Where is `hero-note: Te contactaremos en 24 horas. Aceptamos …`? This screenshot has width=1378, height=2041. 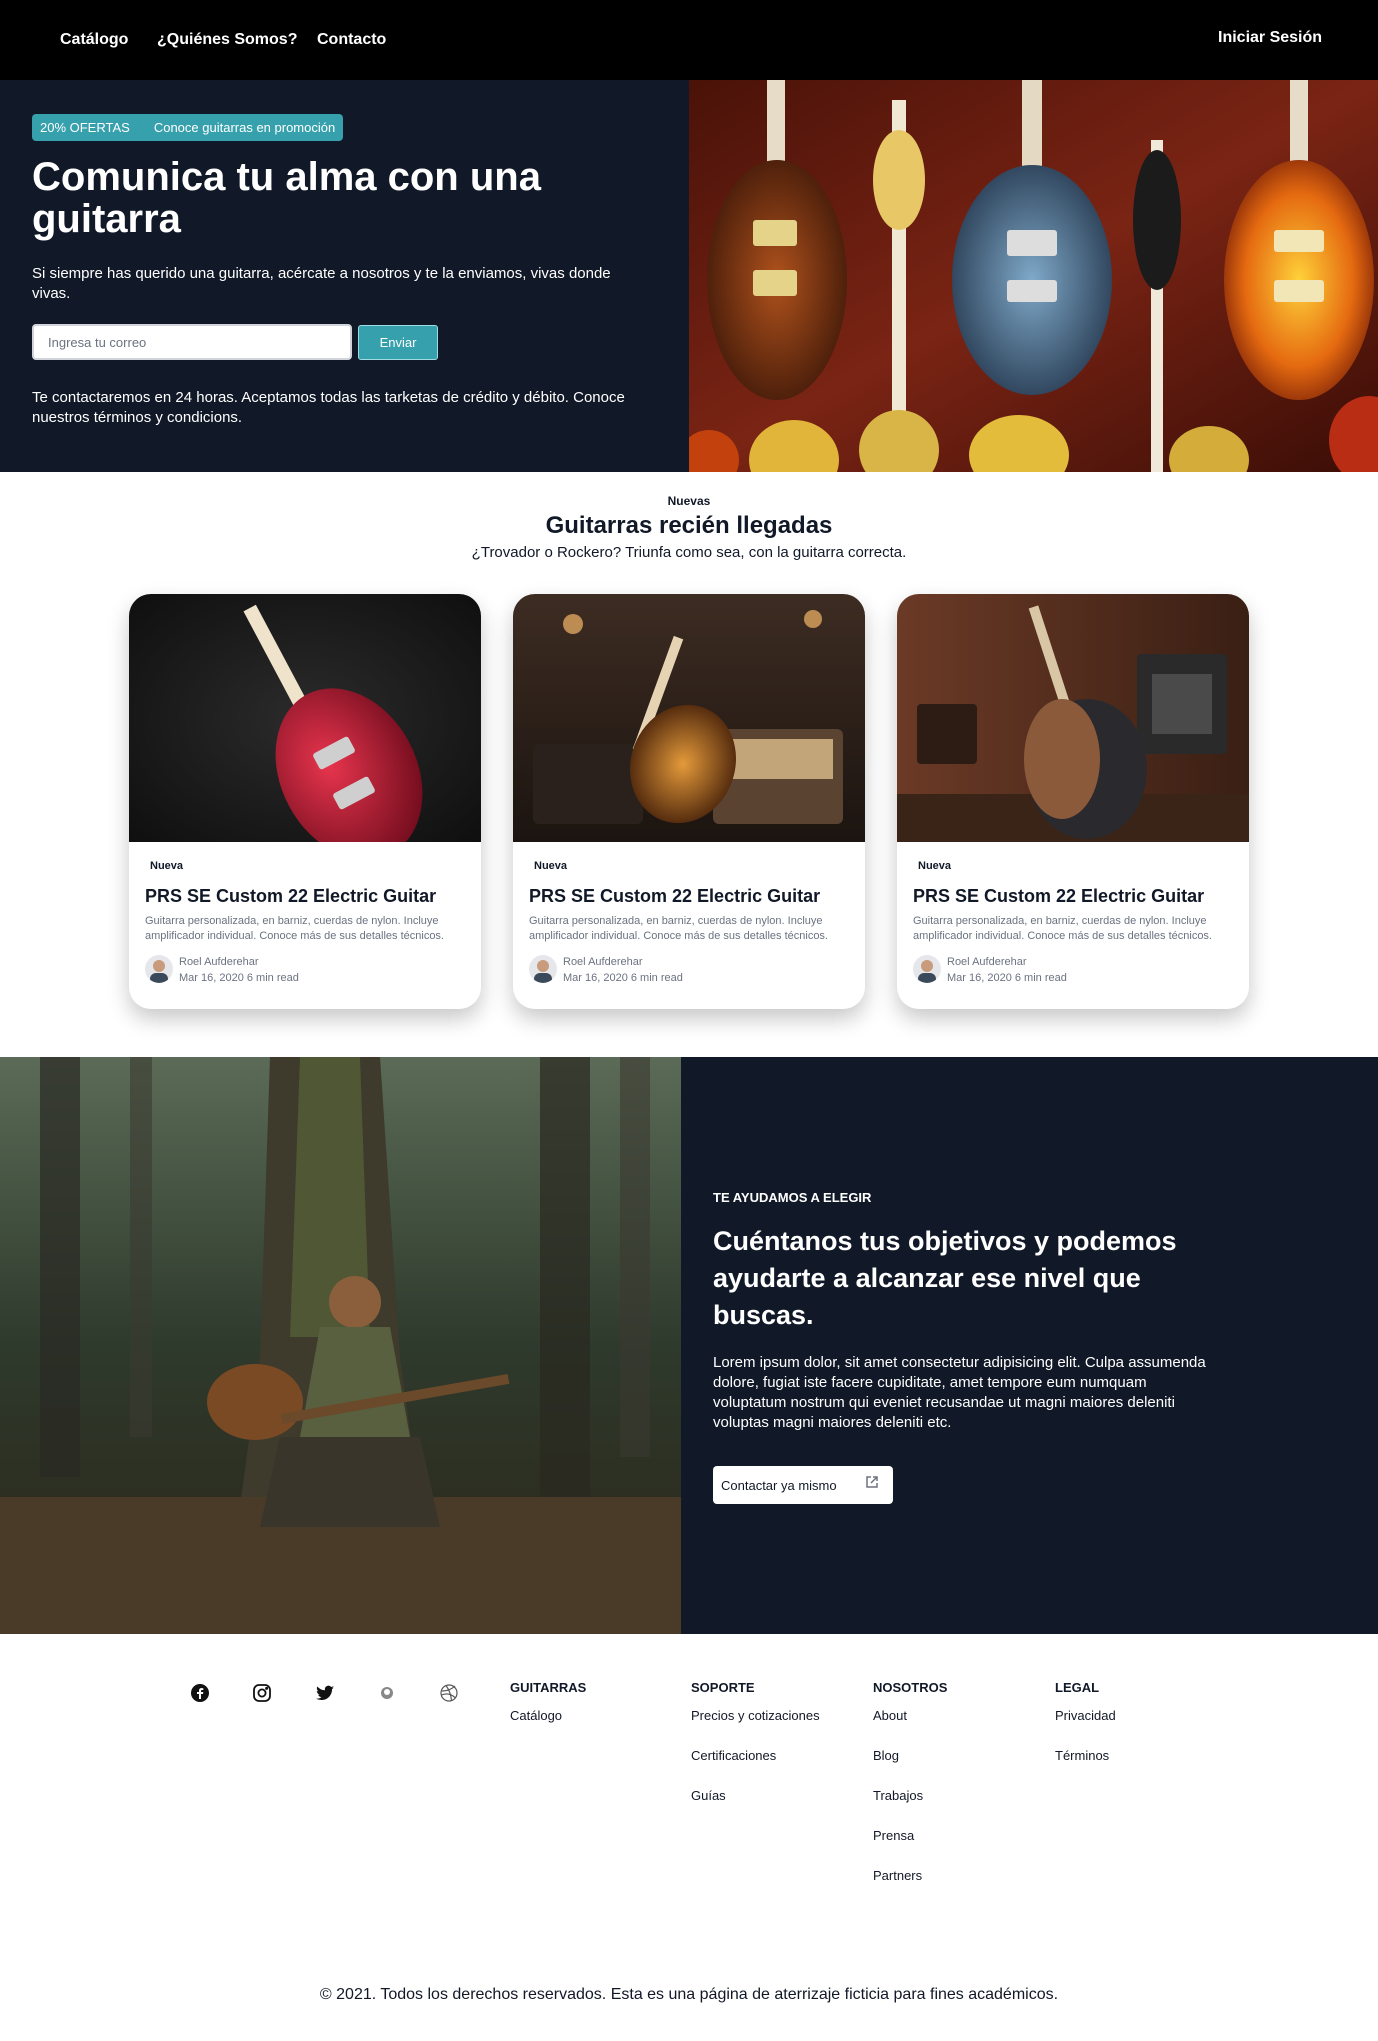
hero-note: Te contactaremos en 24 horas. Aceptamos … is located at coordinates (328, 407).